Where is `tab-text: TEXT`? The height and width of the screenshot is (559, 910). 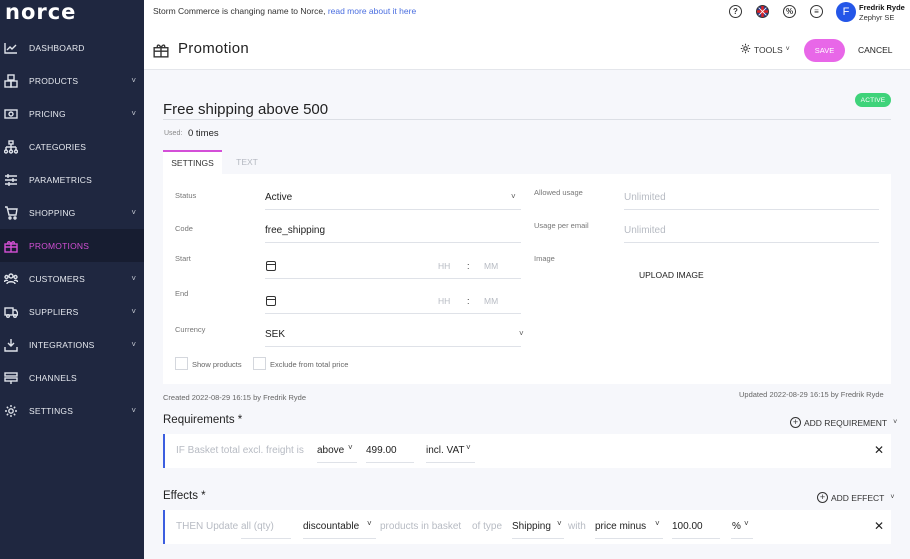
tab-text: TEXT is located at coordinates (247, 162).